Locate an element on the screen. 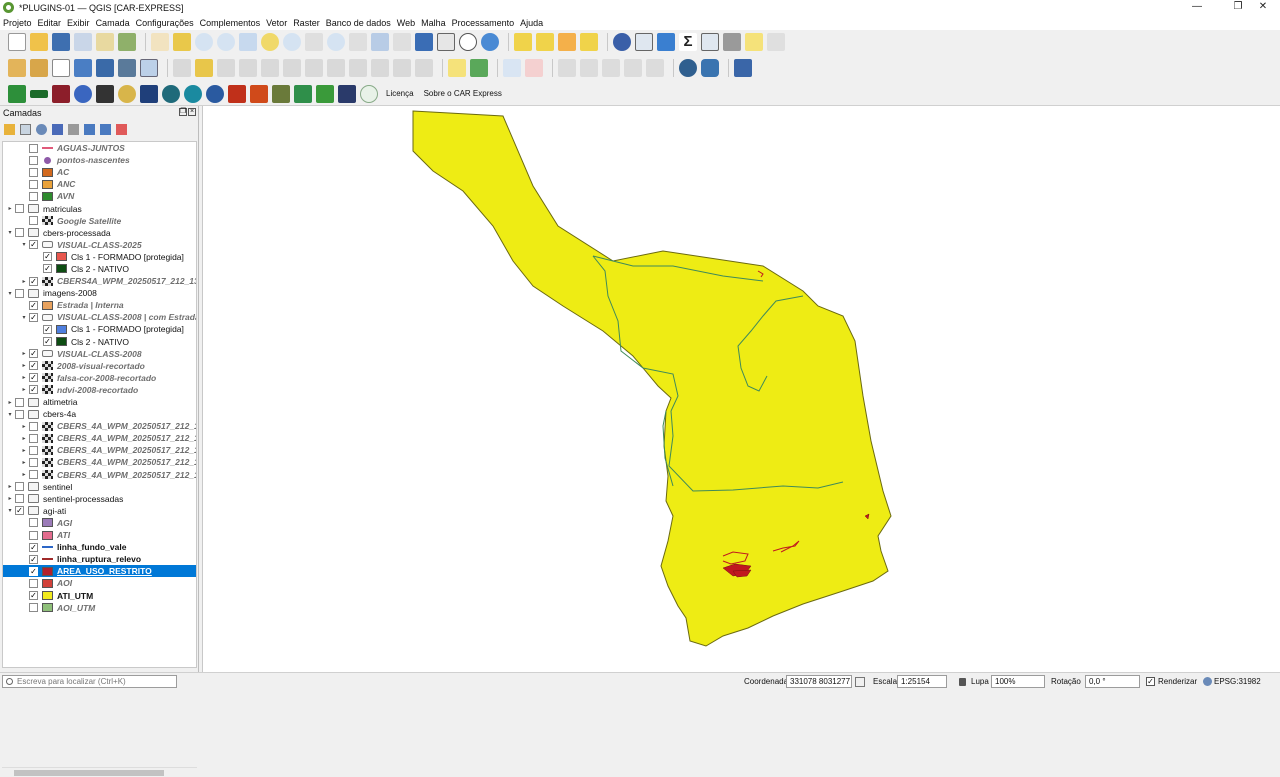 This screenshot has height=777, width=1280. layer-tree-row: ▸ ✓ ndvi-2008-recortado is located at coordinates (99, 390).